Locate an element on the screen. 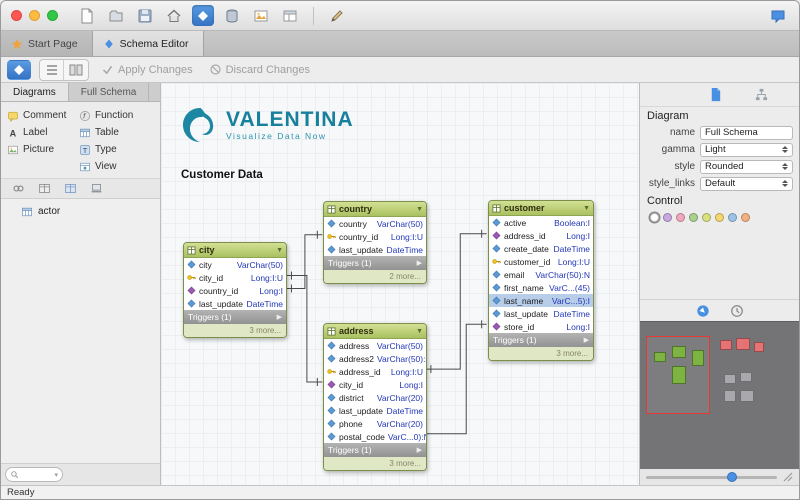  tree-item-actor: actor is located at coordinates (80, 211).